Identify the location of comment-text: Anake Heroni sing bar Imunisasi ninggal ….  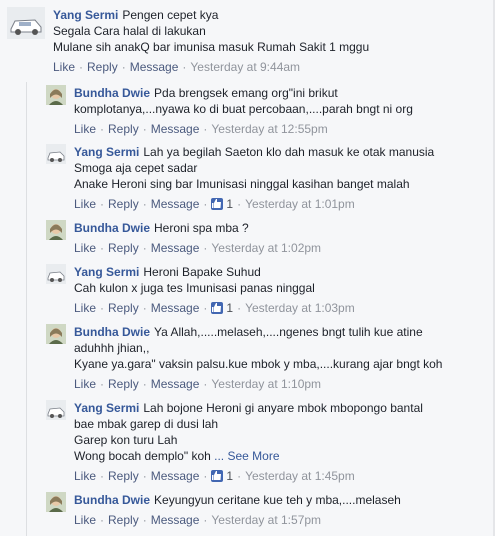
(242, 184).